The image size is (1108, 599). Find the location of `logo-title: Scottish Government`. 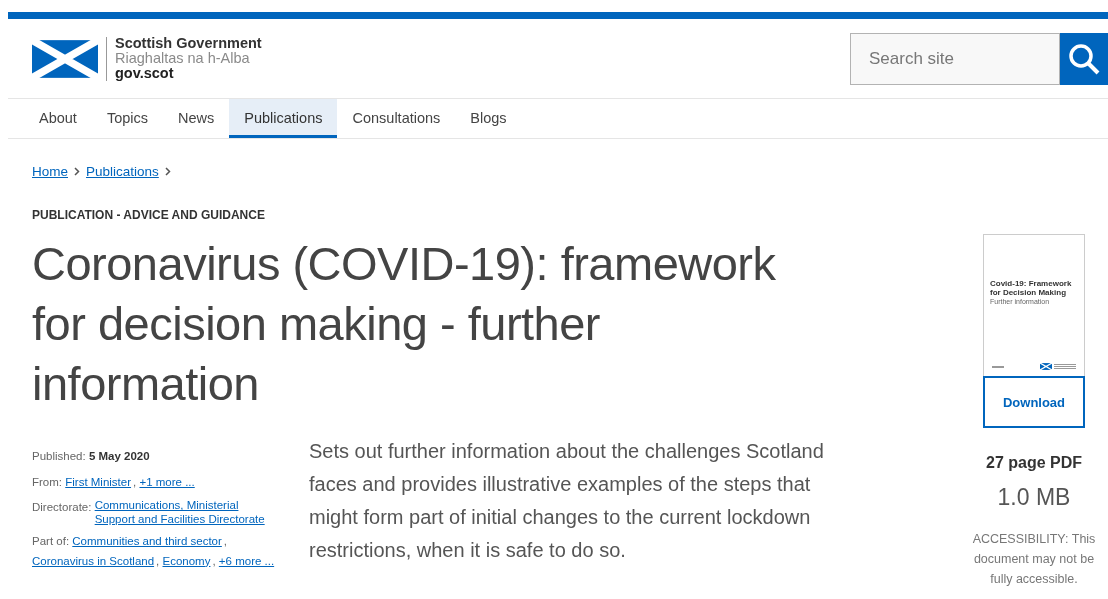

logo-title: Scottish Government is located at coordinates (188, 43).